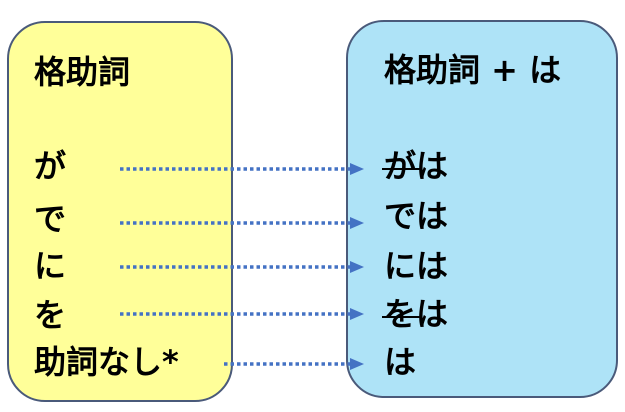  I want to click on arrow-ni, so click(242, 267).